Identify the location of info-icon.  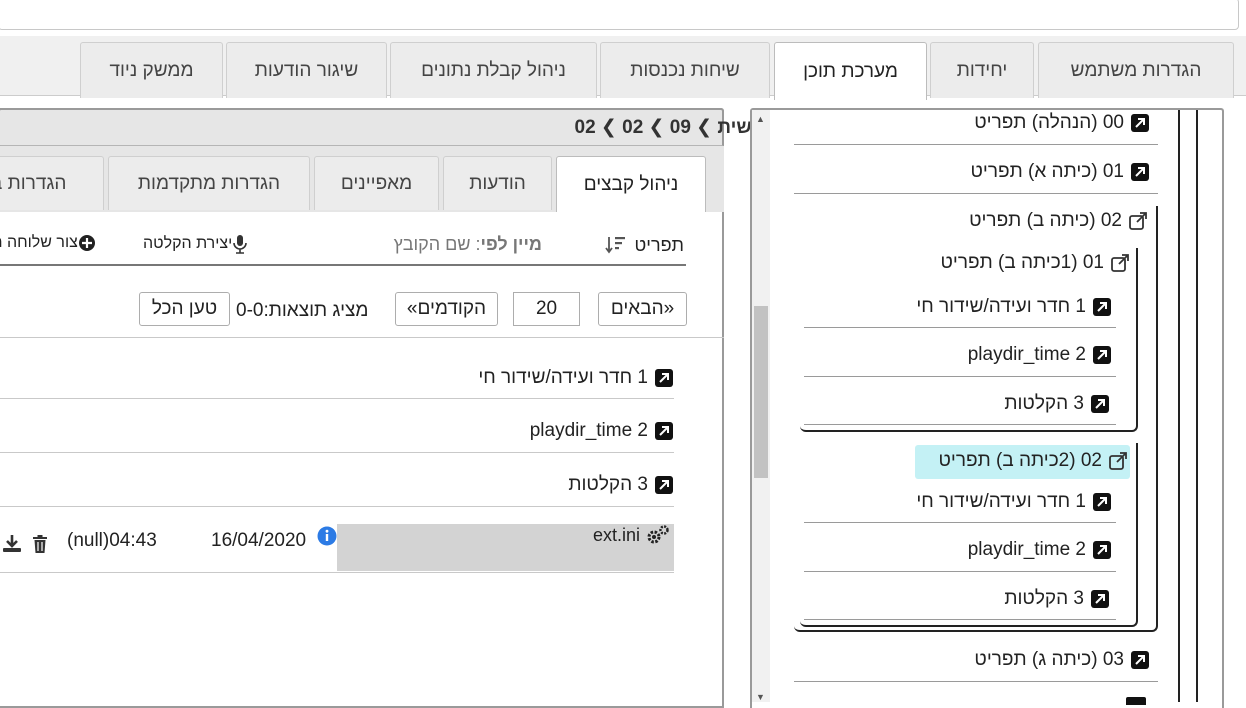
(327, 538).